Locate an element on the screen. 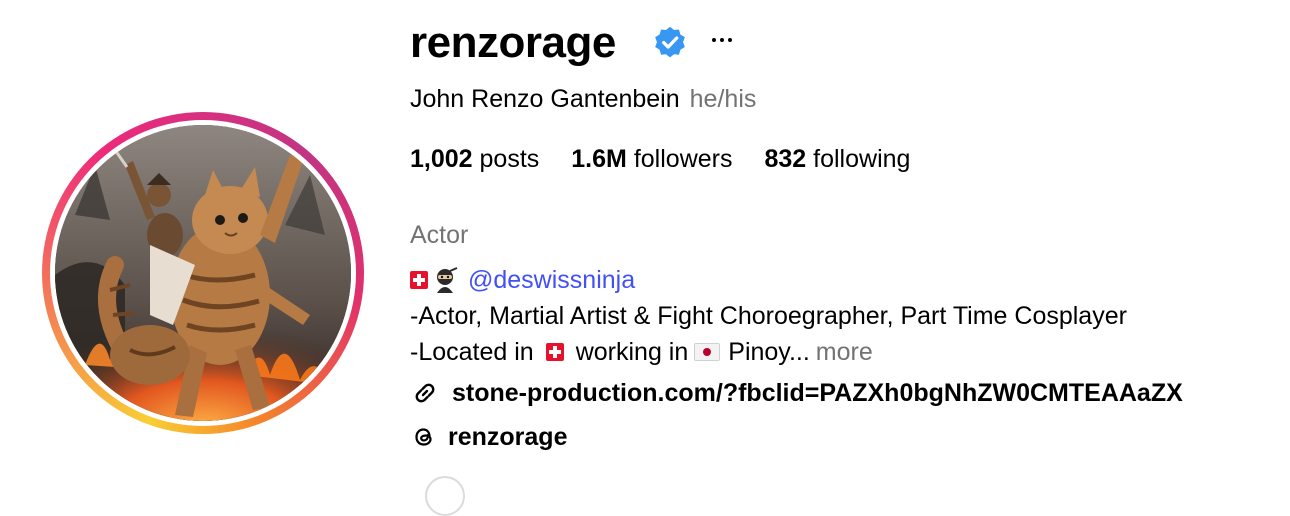  more-options-button is located at coordinates (722, 40).